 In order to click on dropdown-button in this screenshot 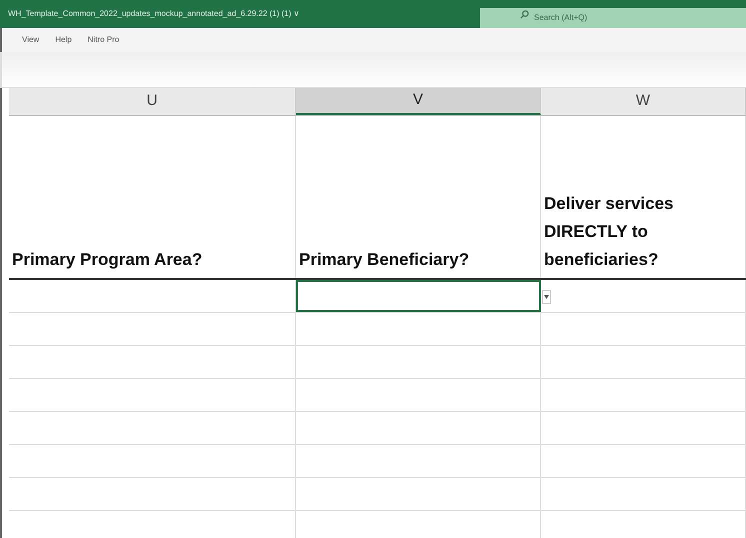, I will do `click(546, 297)`.